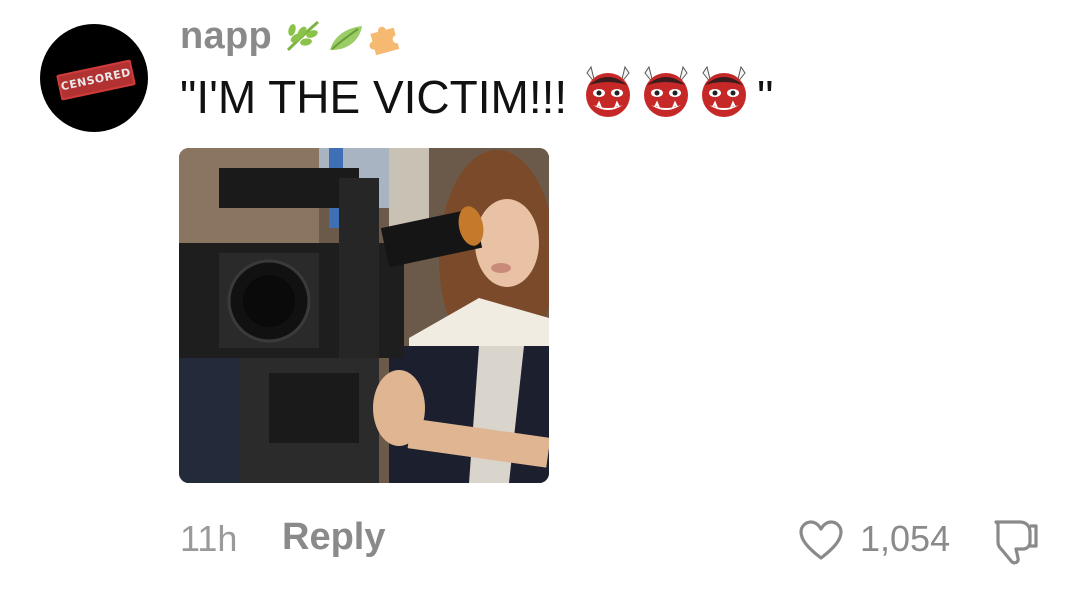 This screenshot has width=1080, height=598. I want to click on avatar: CENSORED, so click(94, 78).